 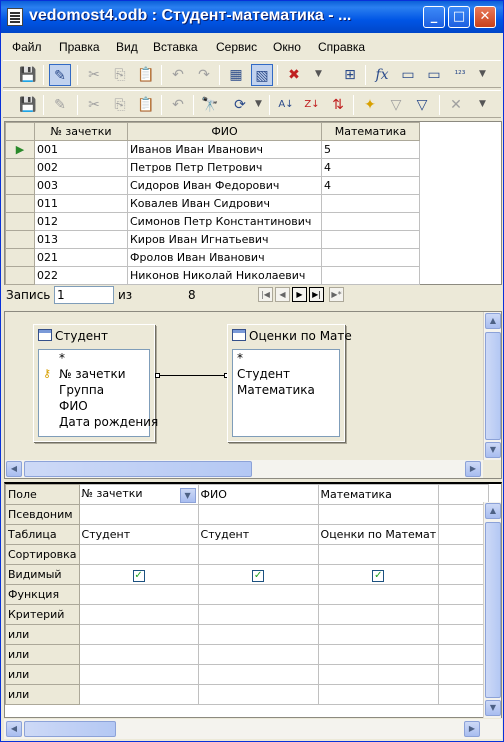 I want to click on field-item: *, so click(x=94, y=358).